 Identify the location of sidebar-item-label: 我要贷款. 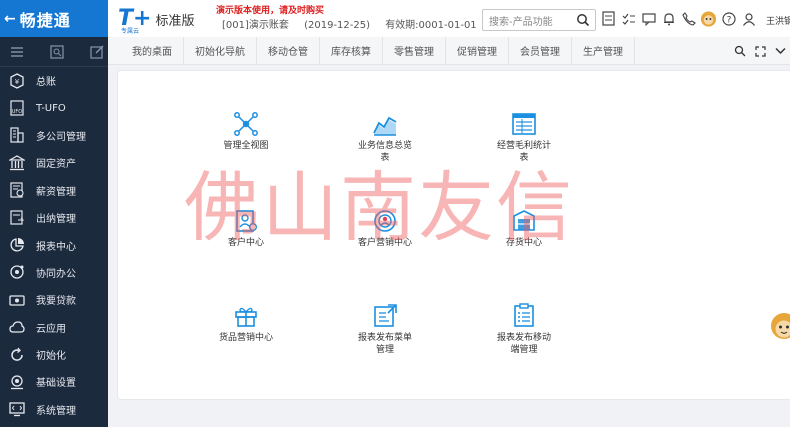
(56, 302).